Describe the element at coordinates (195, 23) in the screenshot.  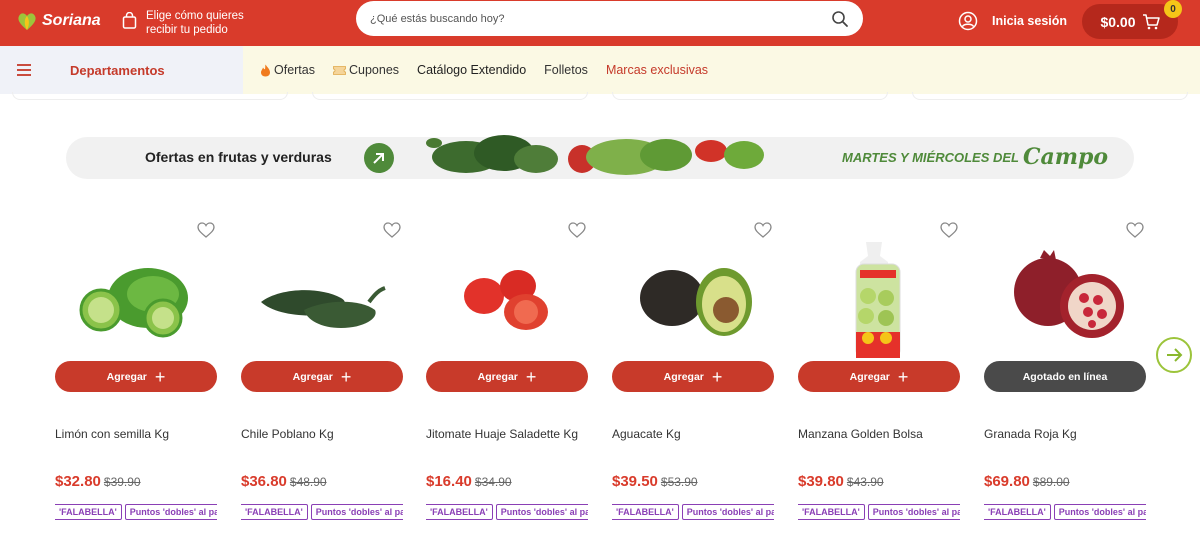
I see `pickup-label: Elige cómo quieres recibir tu pedido` at that location.